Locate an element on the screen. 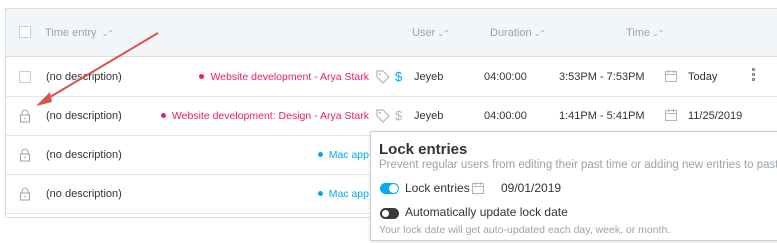  project-label: Website development: Design - Arya Stark is located at coordinates (264, 116).